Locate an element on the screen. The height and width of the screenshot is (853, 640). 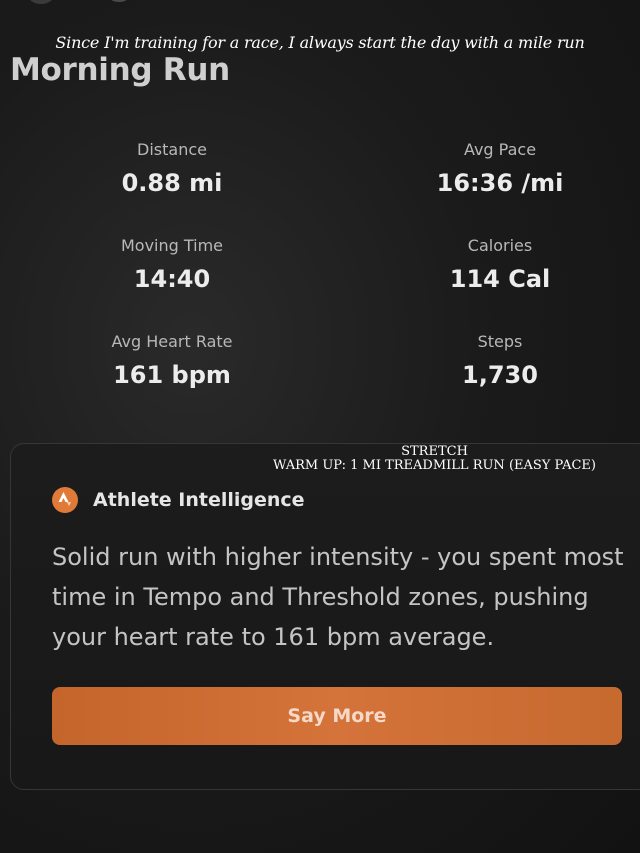
stat-steps: Steps 1,730 is located at coordinates (495, 360).